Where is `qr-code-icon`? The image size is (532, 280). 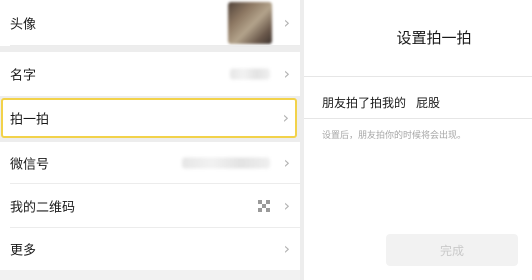
qr-code-icon is located at coordinates (264, 206).